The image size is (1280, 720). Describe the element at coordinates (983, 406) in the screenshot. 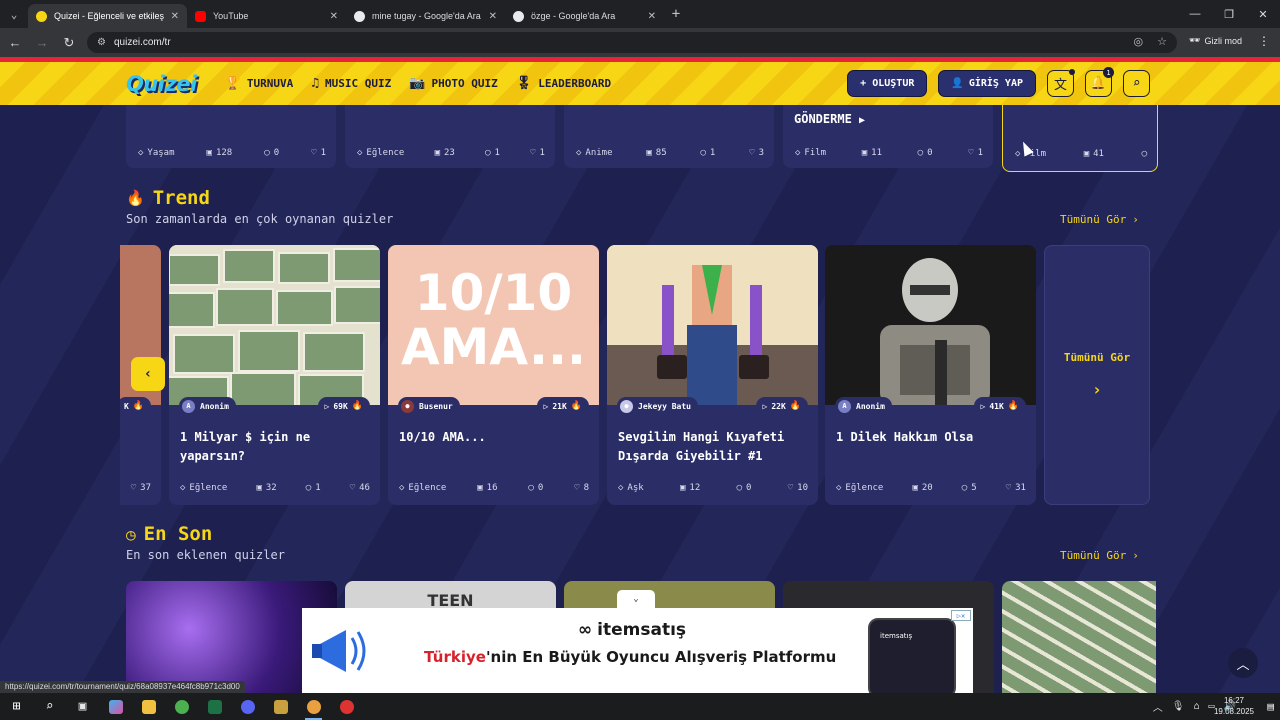

I see `play-icon: ▷` at that location.